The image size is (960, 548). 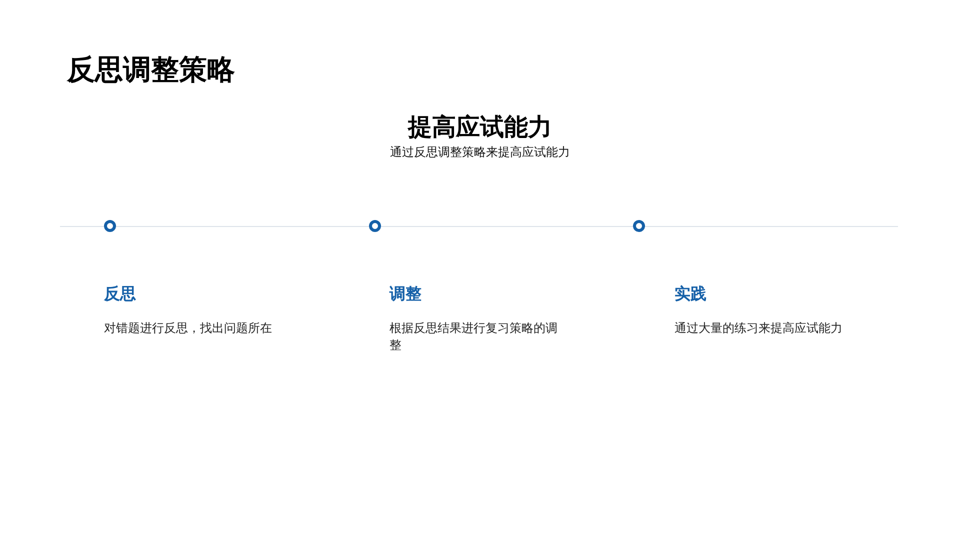 What do you see at coordinates (405, 295) in the screenshot?
I see `step-title: 调整` at bounding box center [405, 295].